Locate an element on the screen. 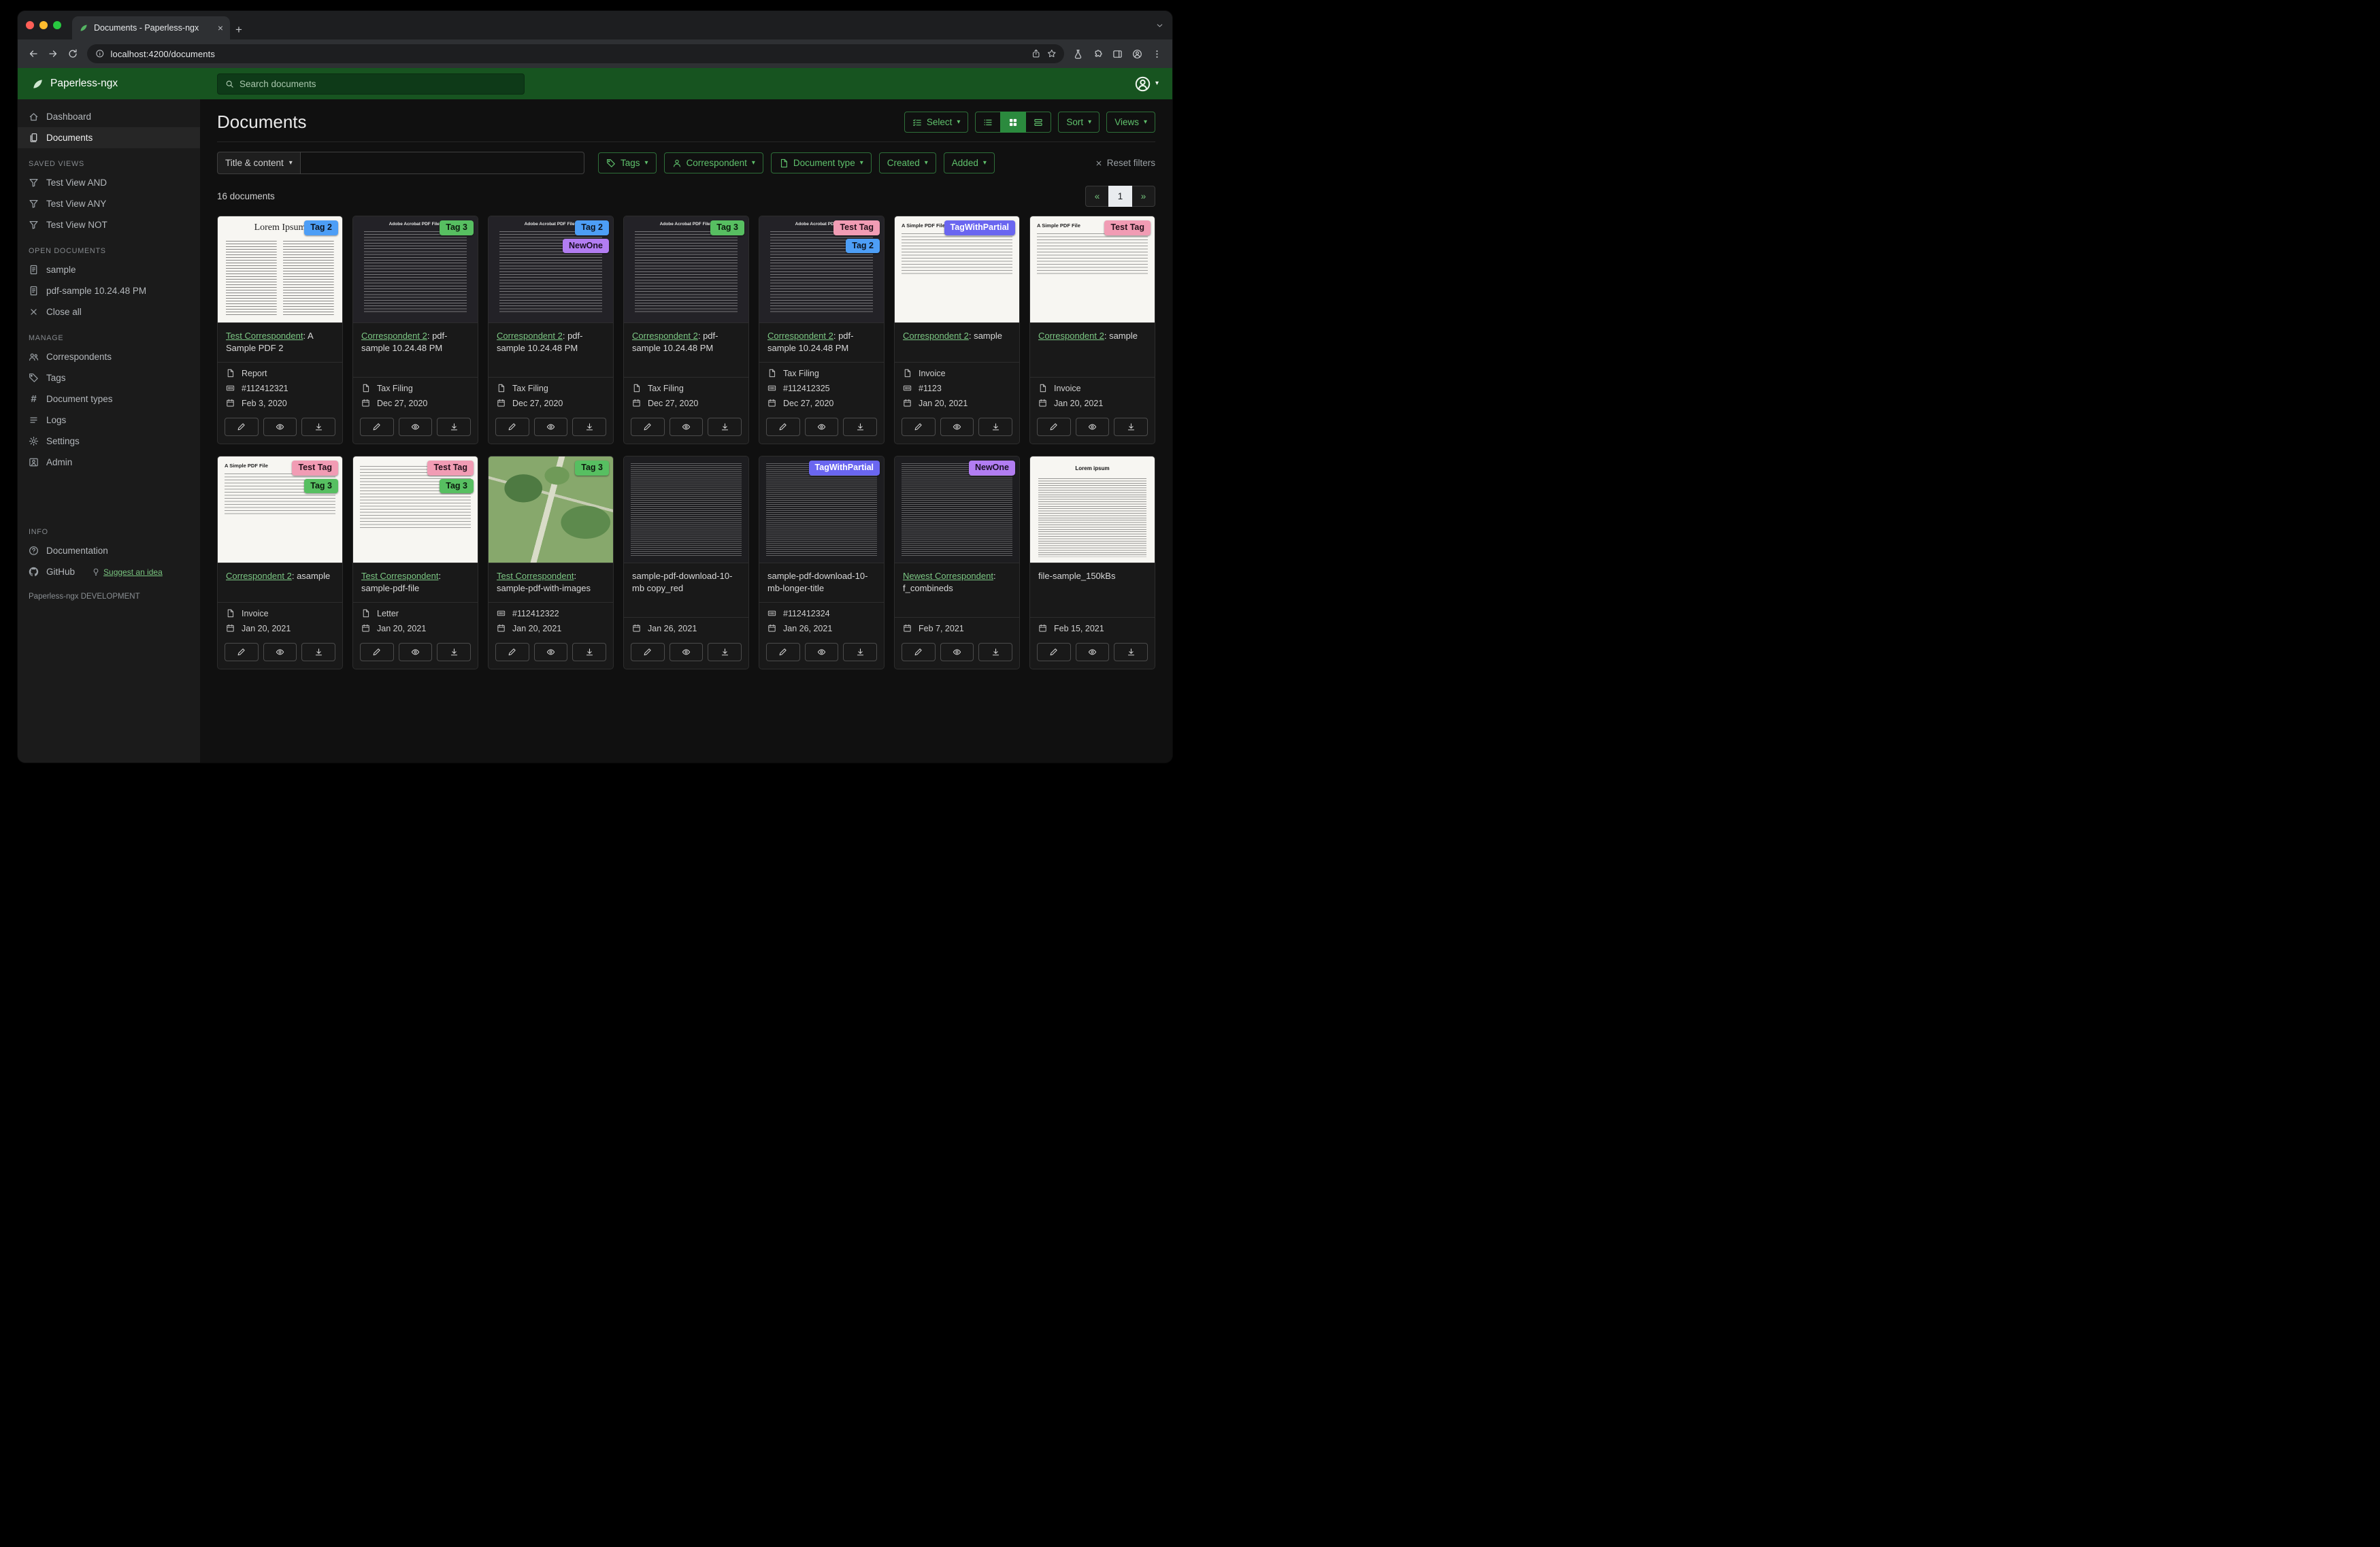 The height and width of the screenshot is (1547, 2380). sidebar-item-pdf-sample-10-24-48-pm: pdf-sample 10.24.48 PM is located at coordinates (109, 290).